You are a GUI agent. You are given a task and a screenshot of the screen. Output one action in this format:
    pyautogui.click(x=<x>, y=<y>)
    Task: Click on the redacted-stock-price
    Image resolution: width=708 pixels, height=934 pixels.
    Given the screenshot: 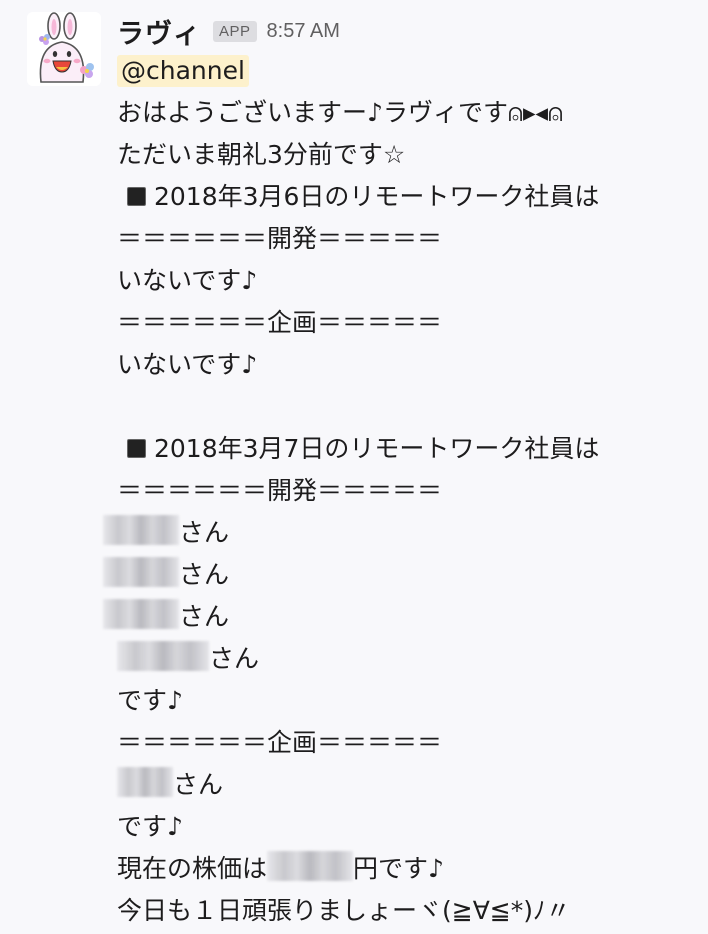 What is the action you would take?
    pyautogui.click(x=310, y=866)
    